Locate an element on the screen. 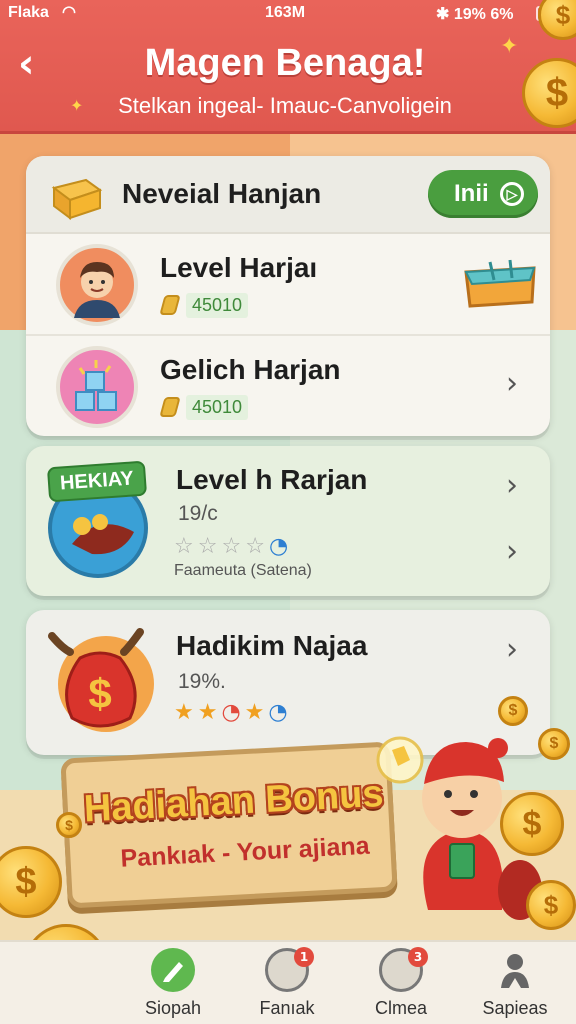 The image size is (576, 1024). inii-button: Inii ▷ is located at coordinates (483, 194).